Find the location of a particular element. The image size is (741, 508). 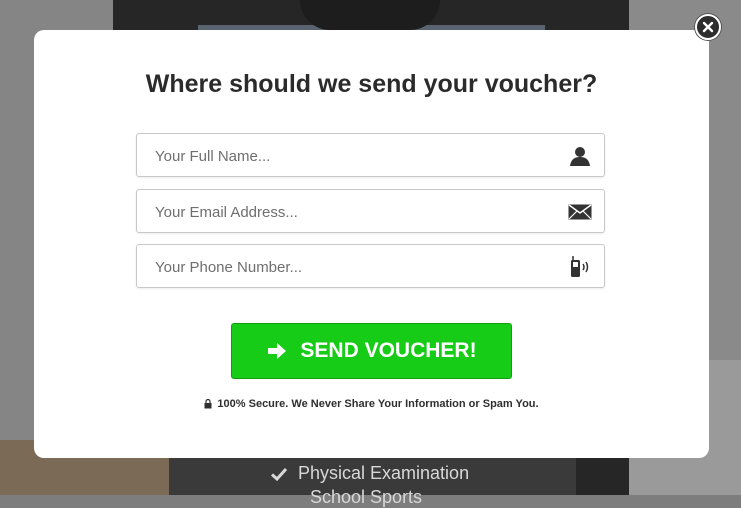

close-icon is located at coordinates (708, 27).